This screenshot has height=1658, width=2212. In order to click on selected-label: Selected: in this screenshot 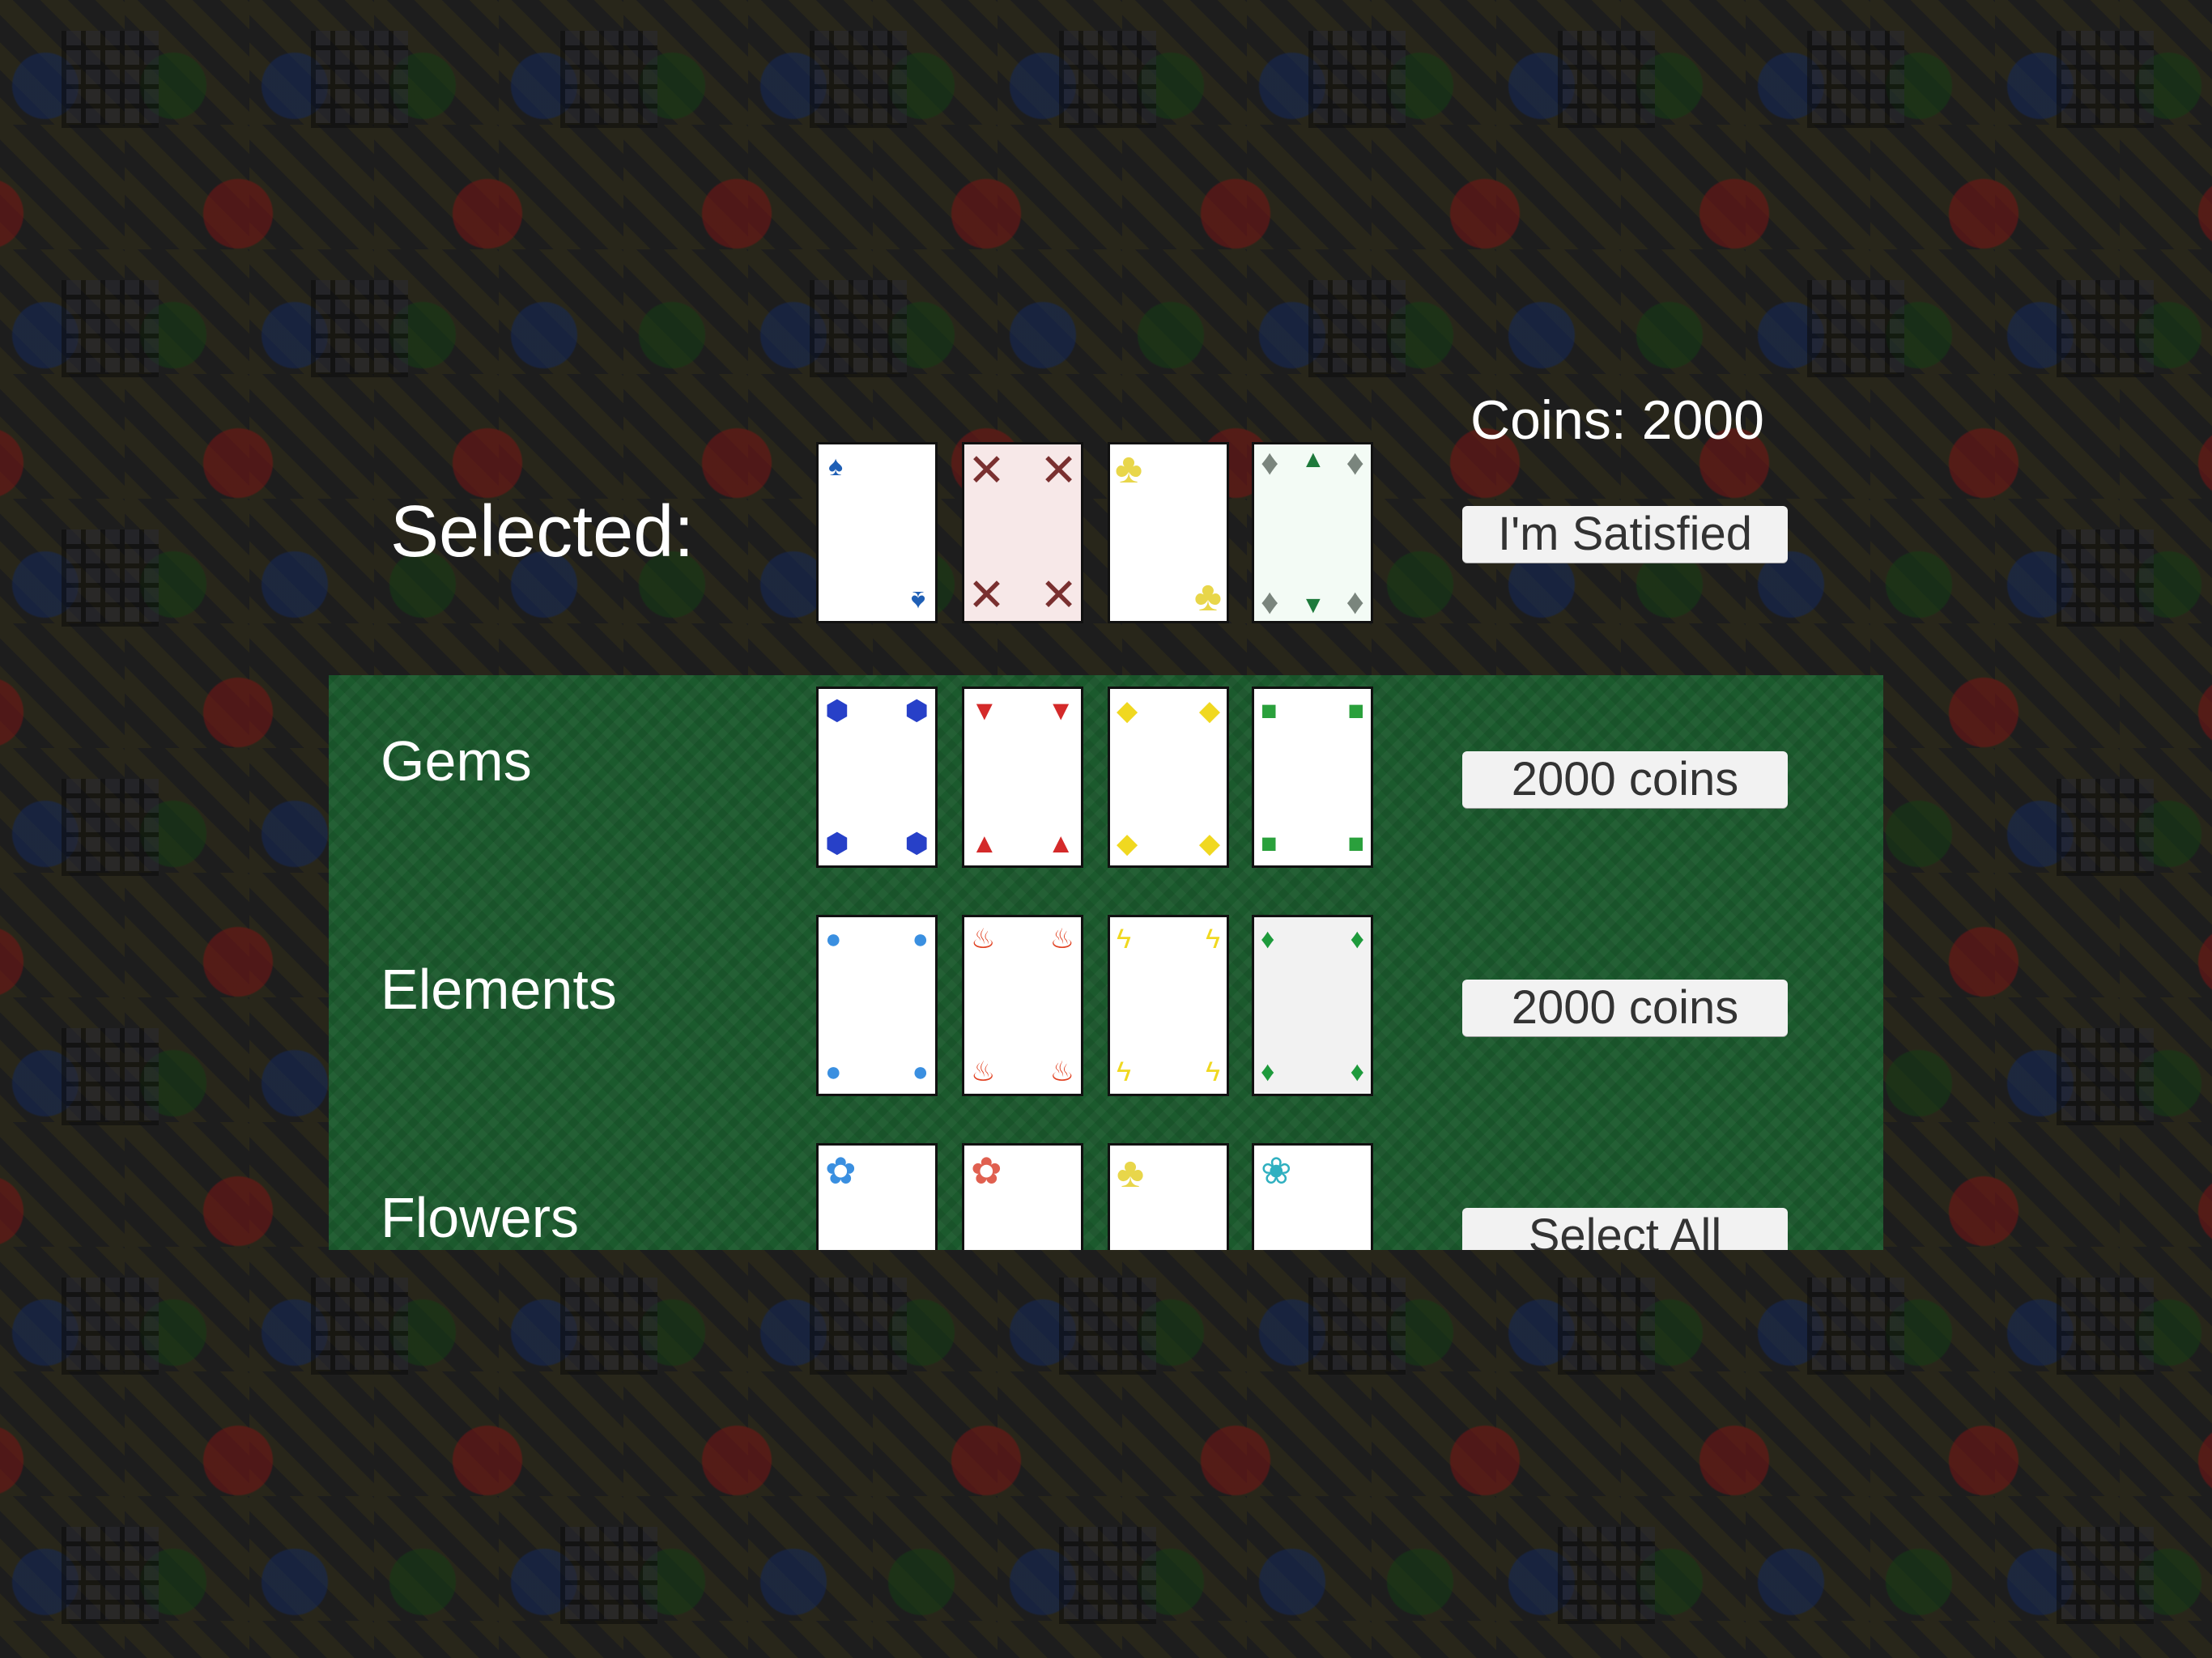, I will do `click(543, 531)`.